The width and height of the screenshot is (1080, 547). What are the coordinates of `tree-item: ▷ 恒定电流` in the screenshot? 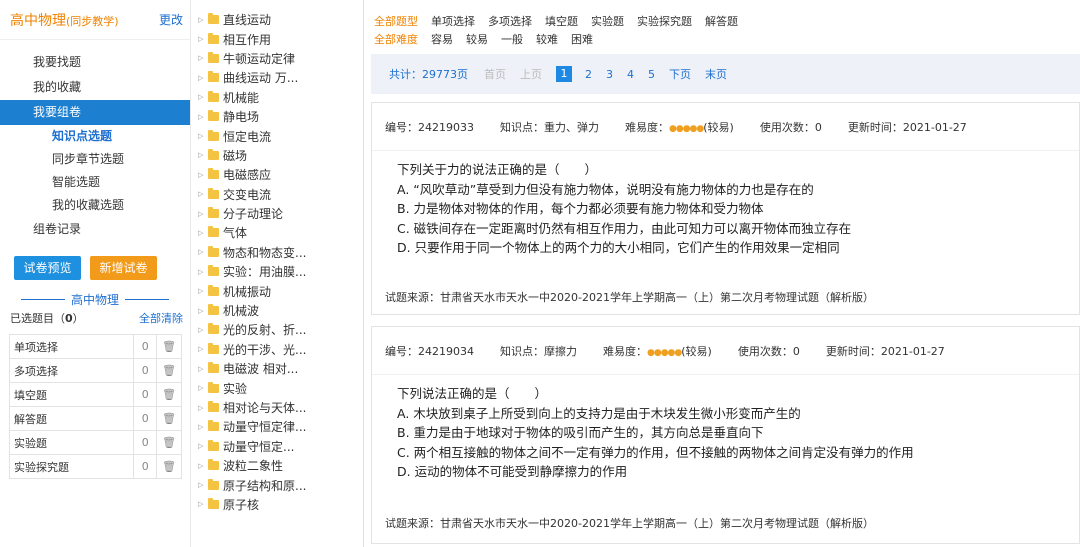 It's located at (277, 135).